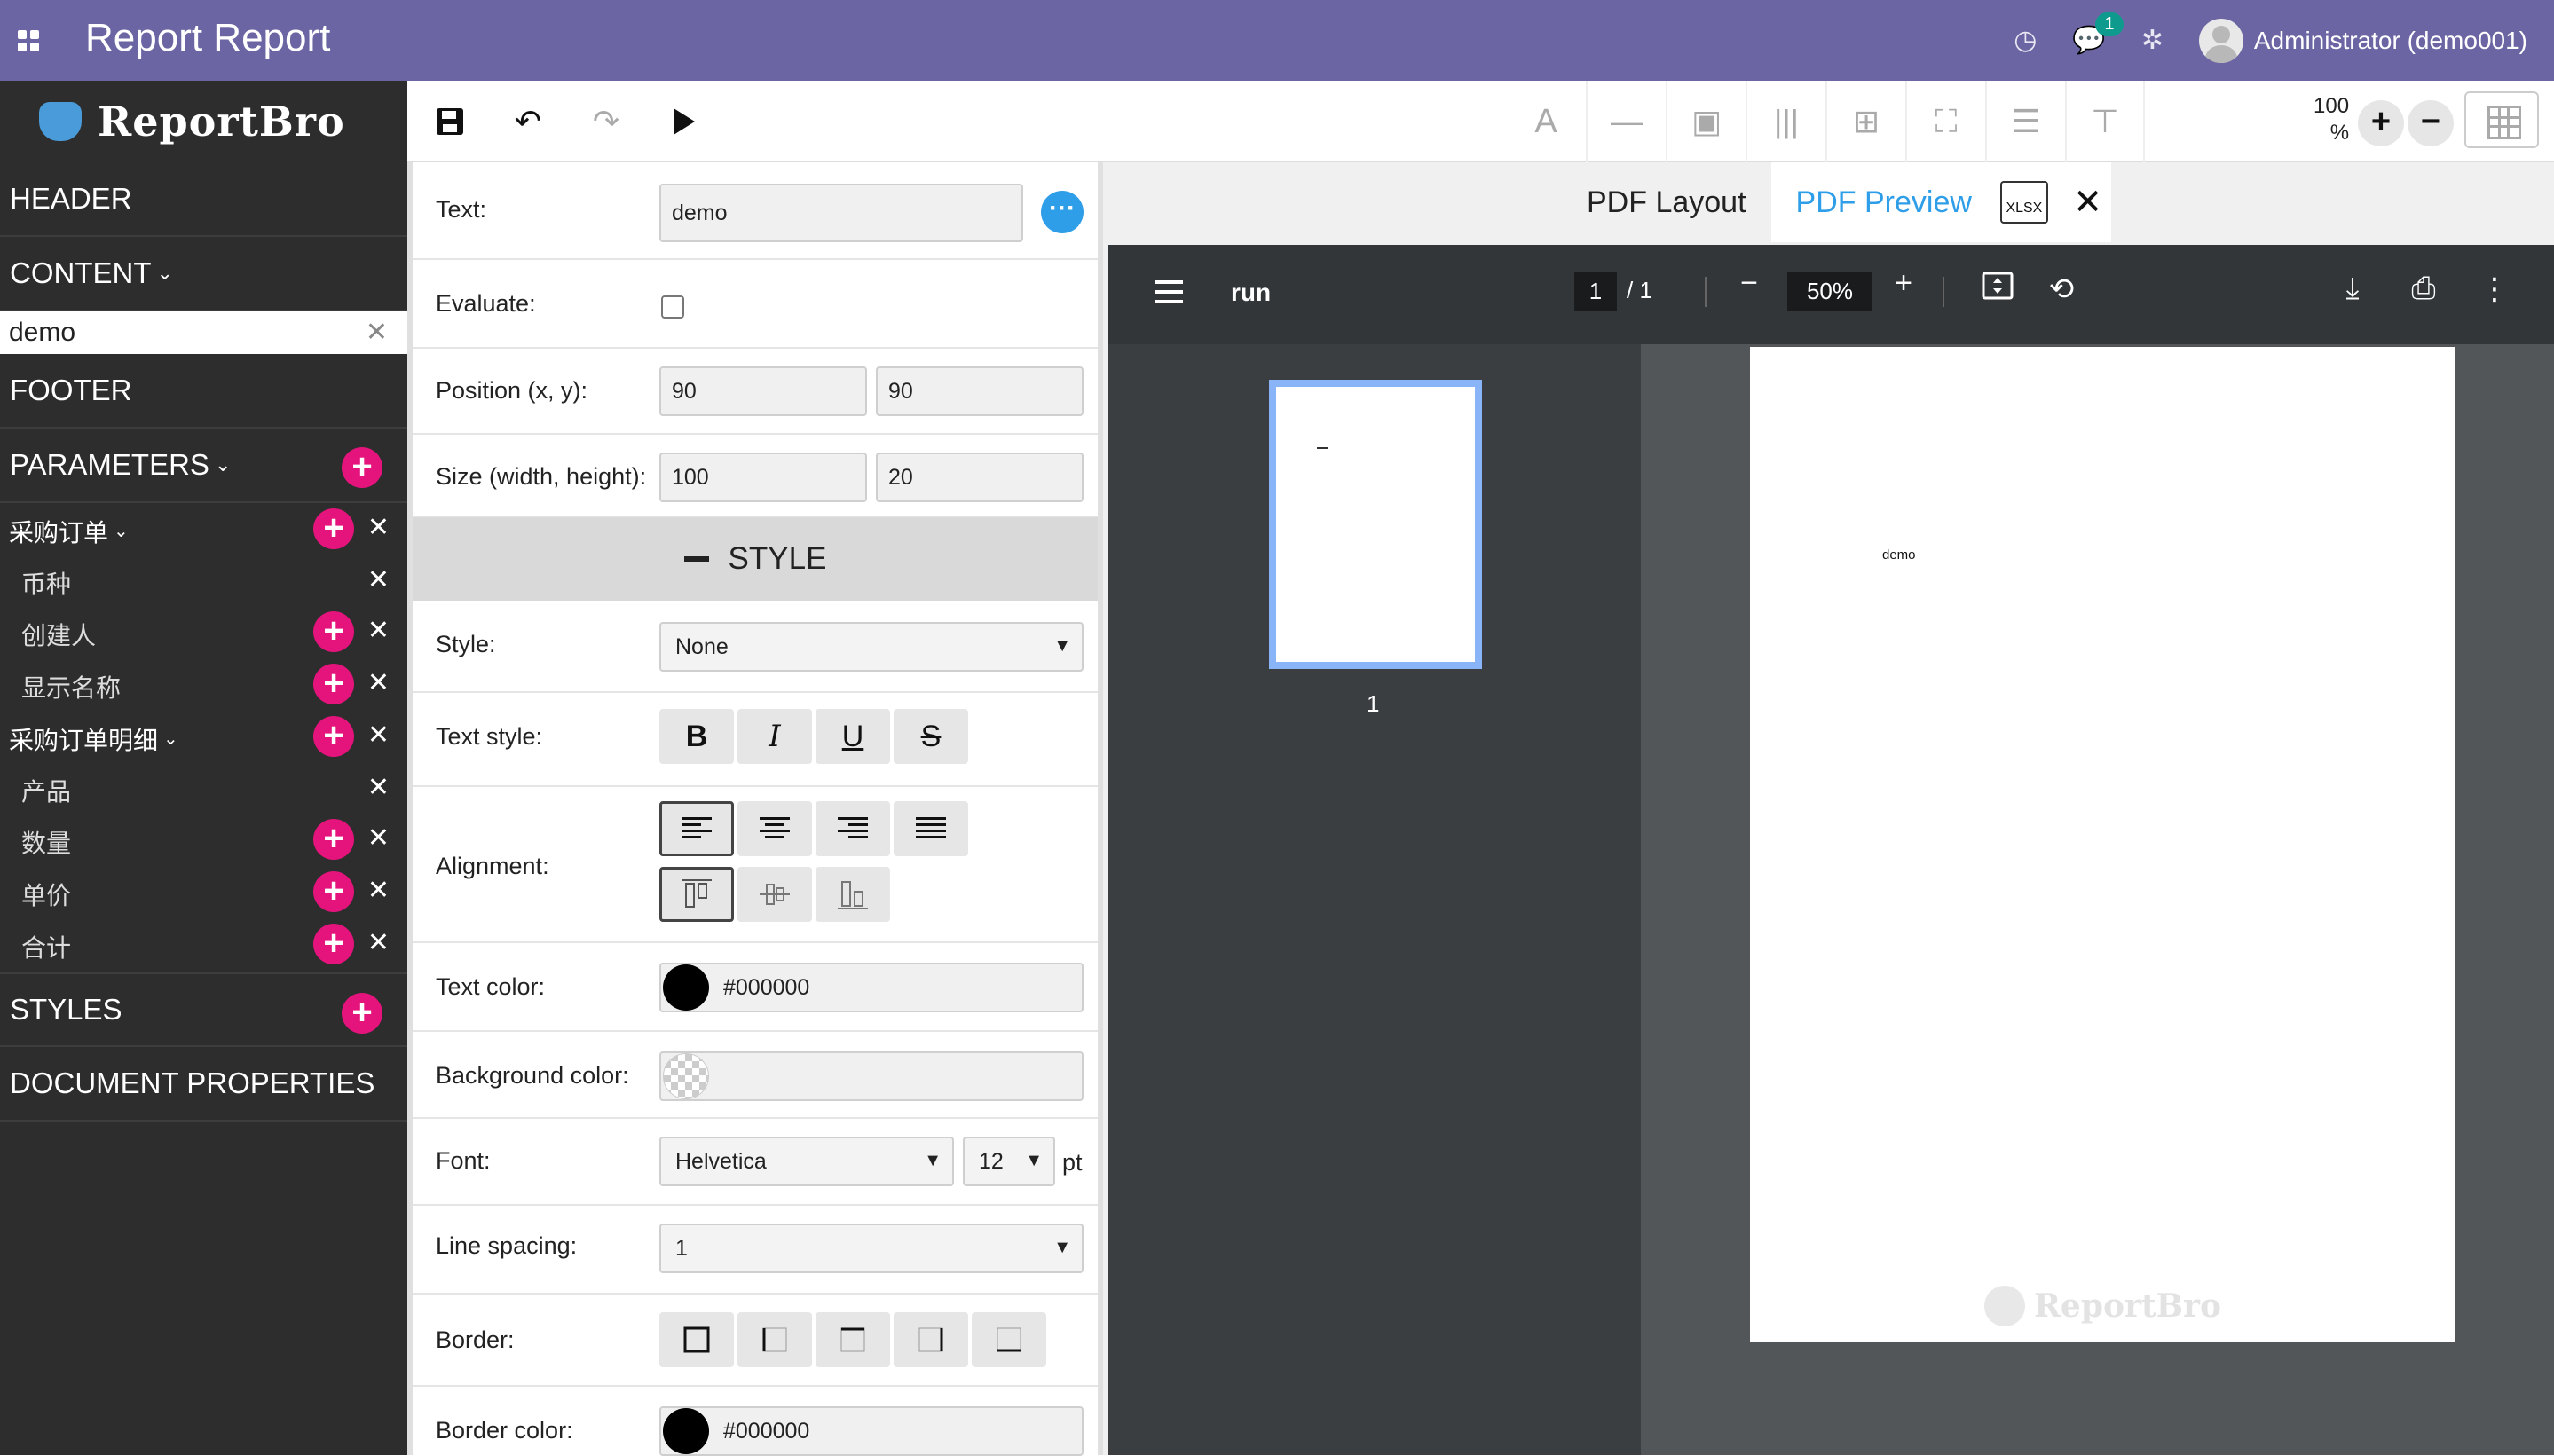  Describe the element at coordinates (2494, 289) in the screenshot. I see `more-options-icon: ⋮` at that location.